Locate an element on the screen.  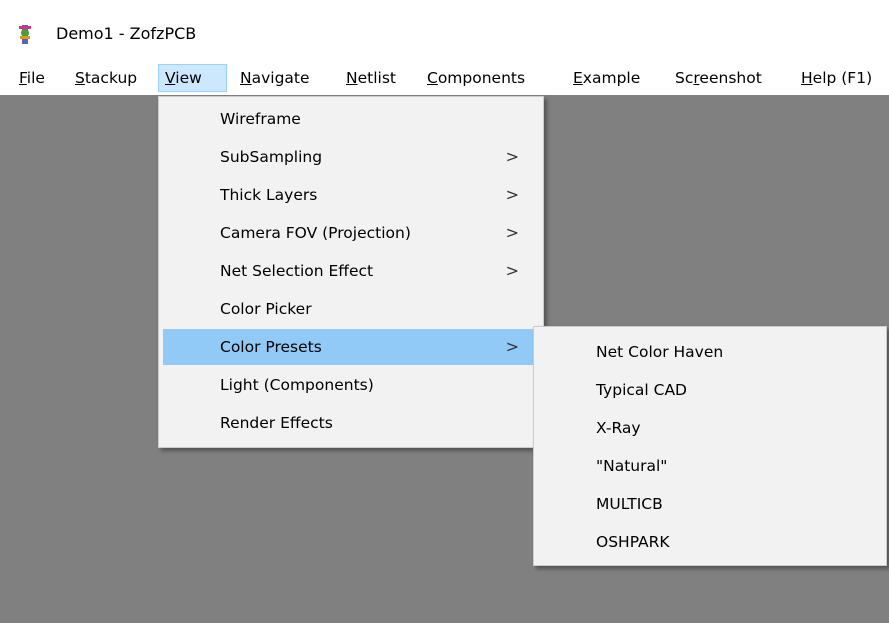
view-item-wireframe: Wireframe is located at coordinates (351, 119).